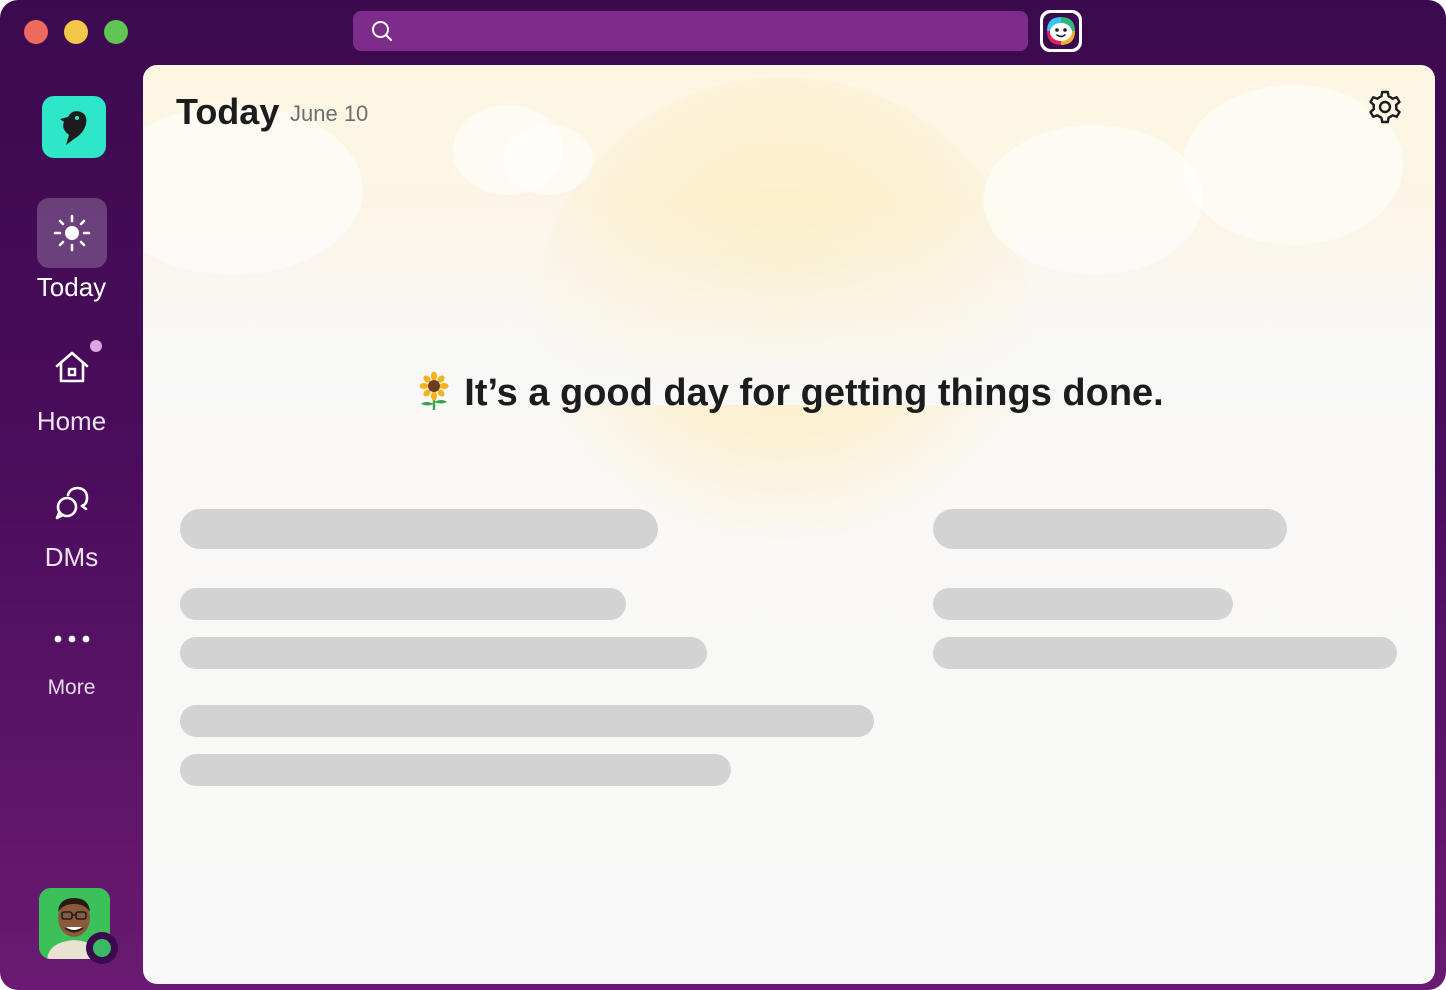 This screenshot has width=1446, height=990. Describe the element at coordinates (71, 421) in the screenshot. I see `sidebar-item-label: Home` at that location.